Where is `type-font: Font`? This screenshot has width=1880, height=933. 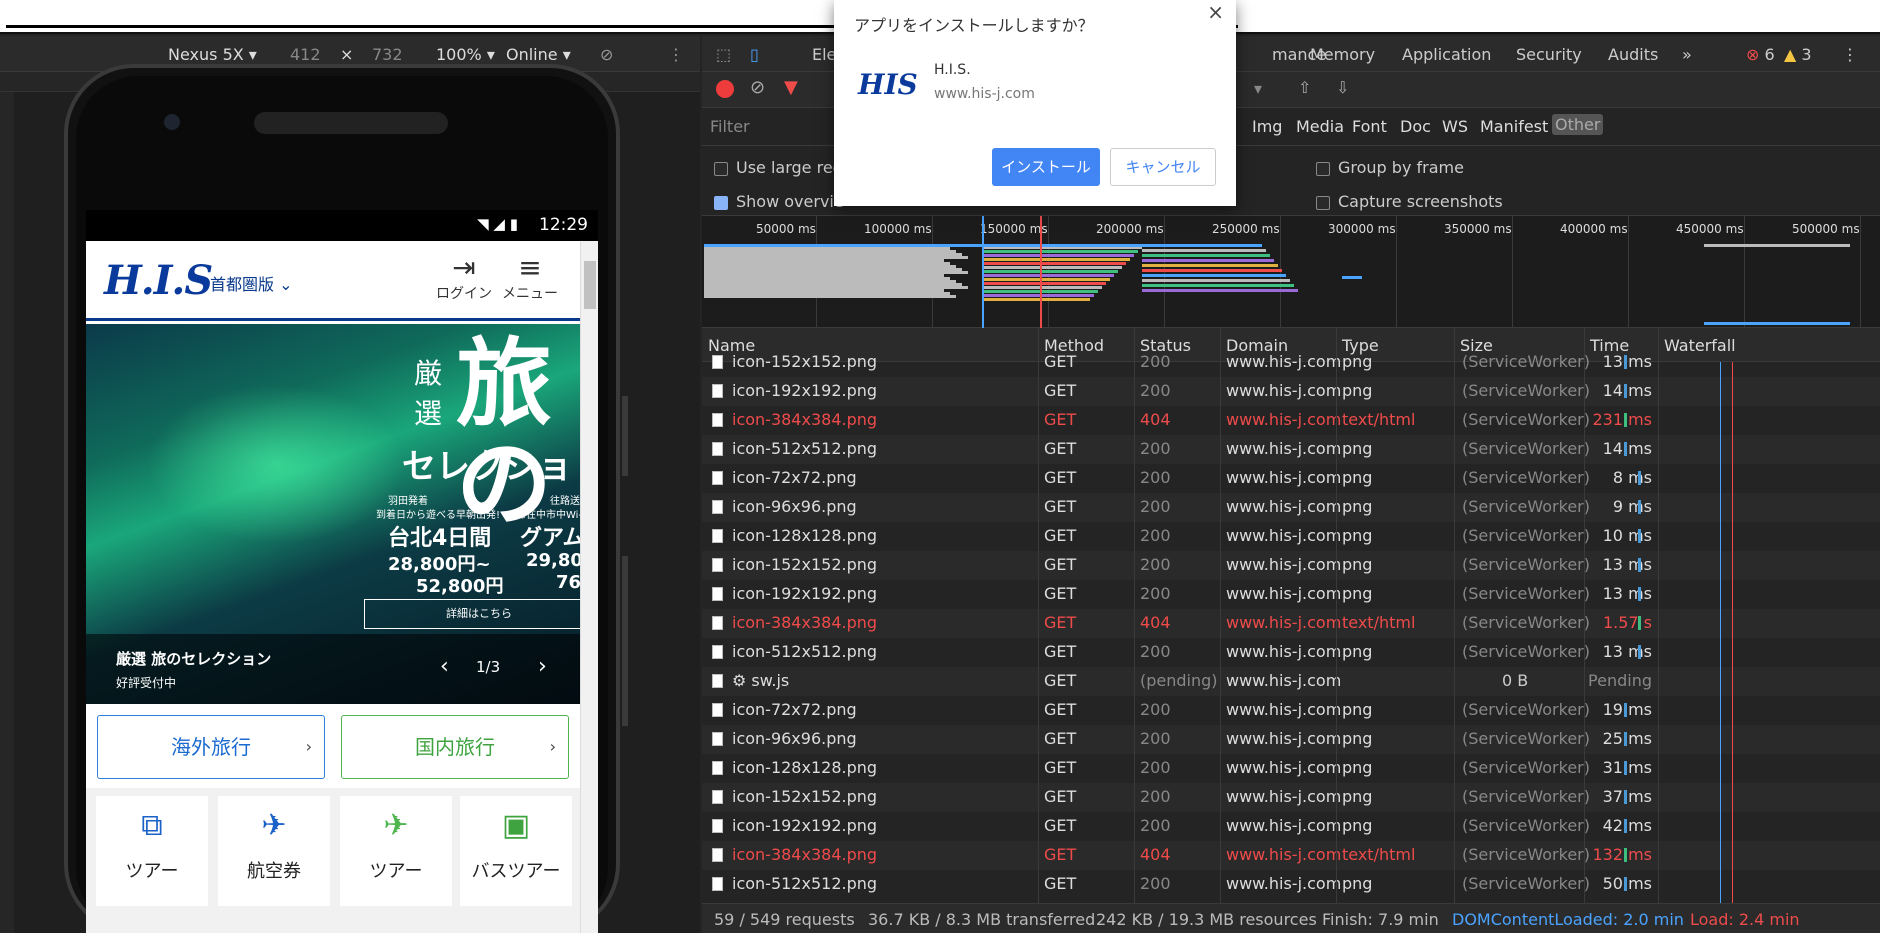
type-font: Font is located at coordinates (1369, 126).